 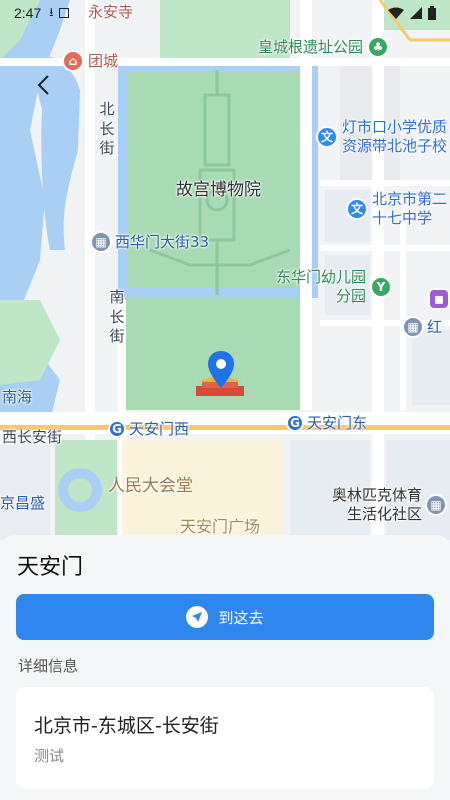 What do you see at coordinates (150, 486) in the screenshot?
I see `label-great-hall: 人民大会堂` at bounding box center [150, 486].